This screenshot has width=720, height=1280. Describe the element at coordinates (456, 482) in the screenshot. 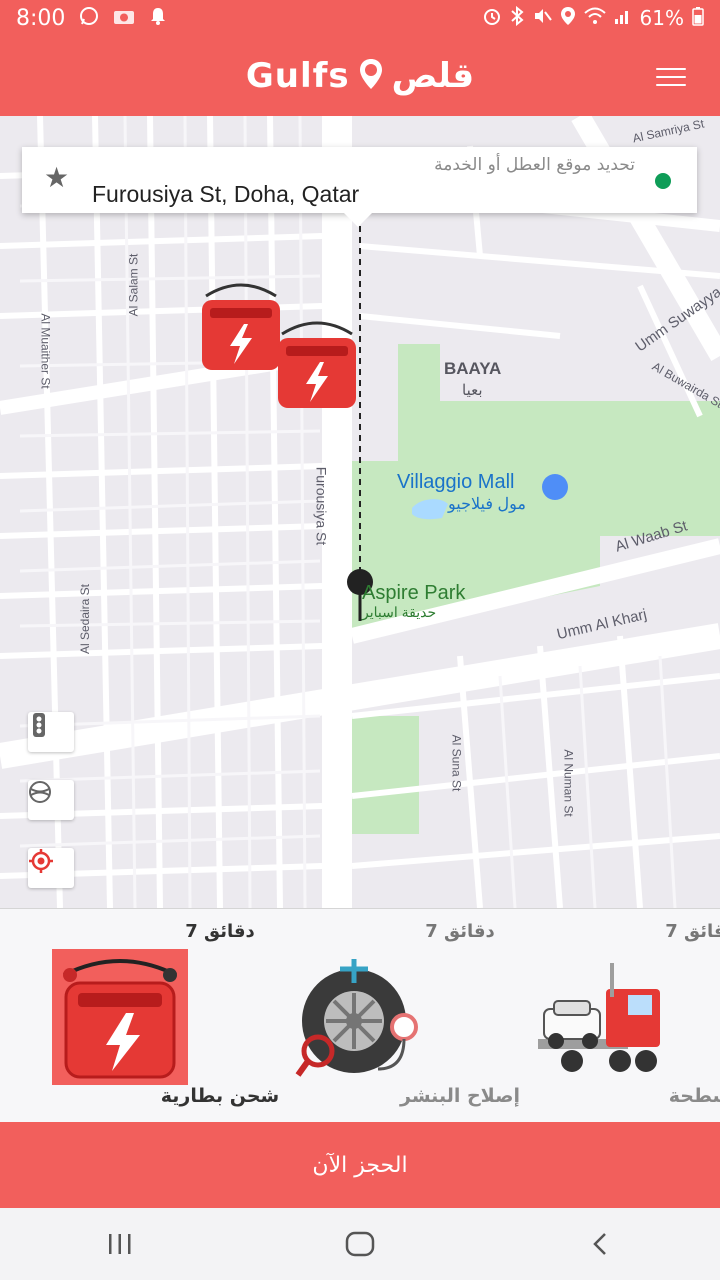

I see `map-label-villaggio-en: Villaggio Mall` at that location.